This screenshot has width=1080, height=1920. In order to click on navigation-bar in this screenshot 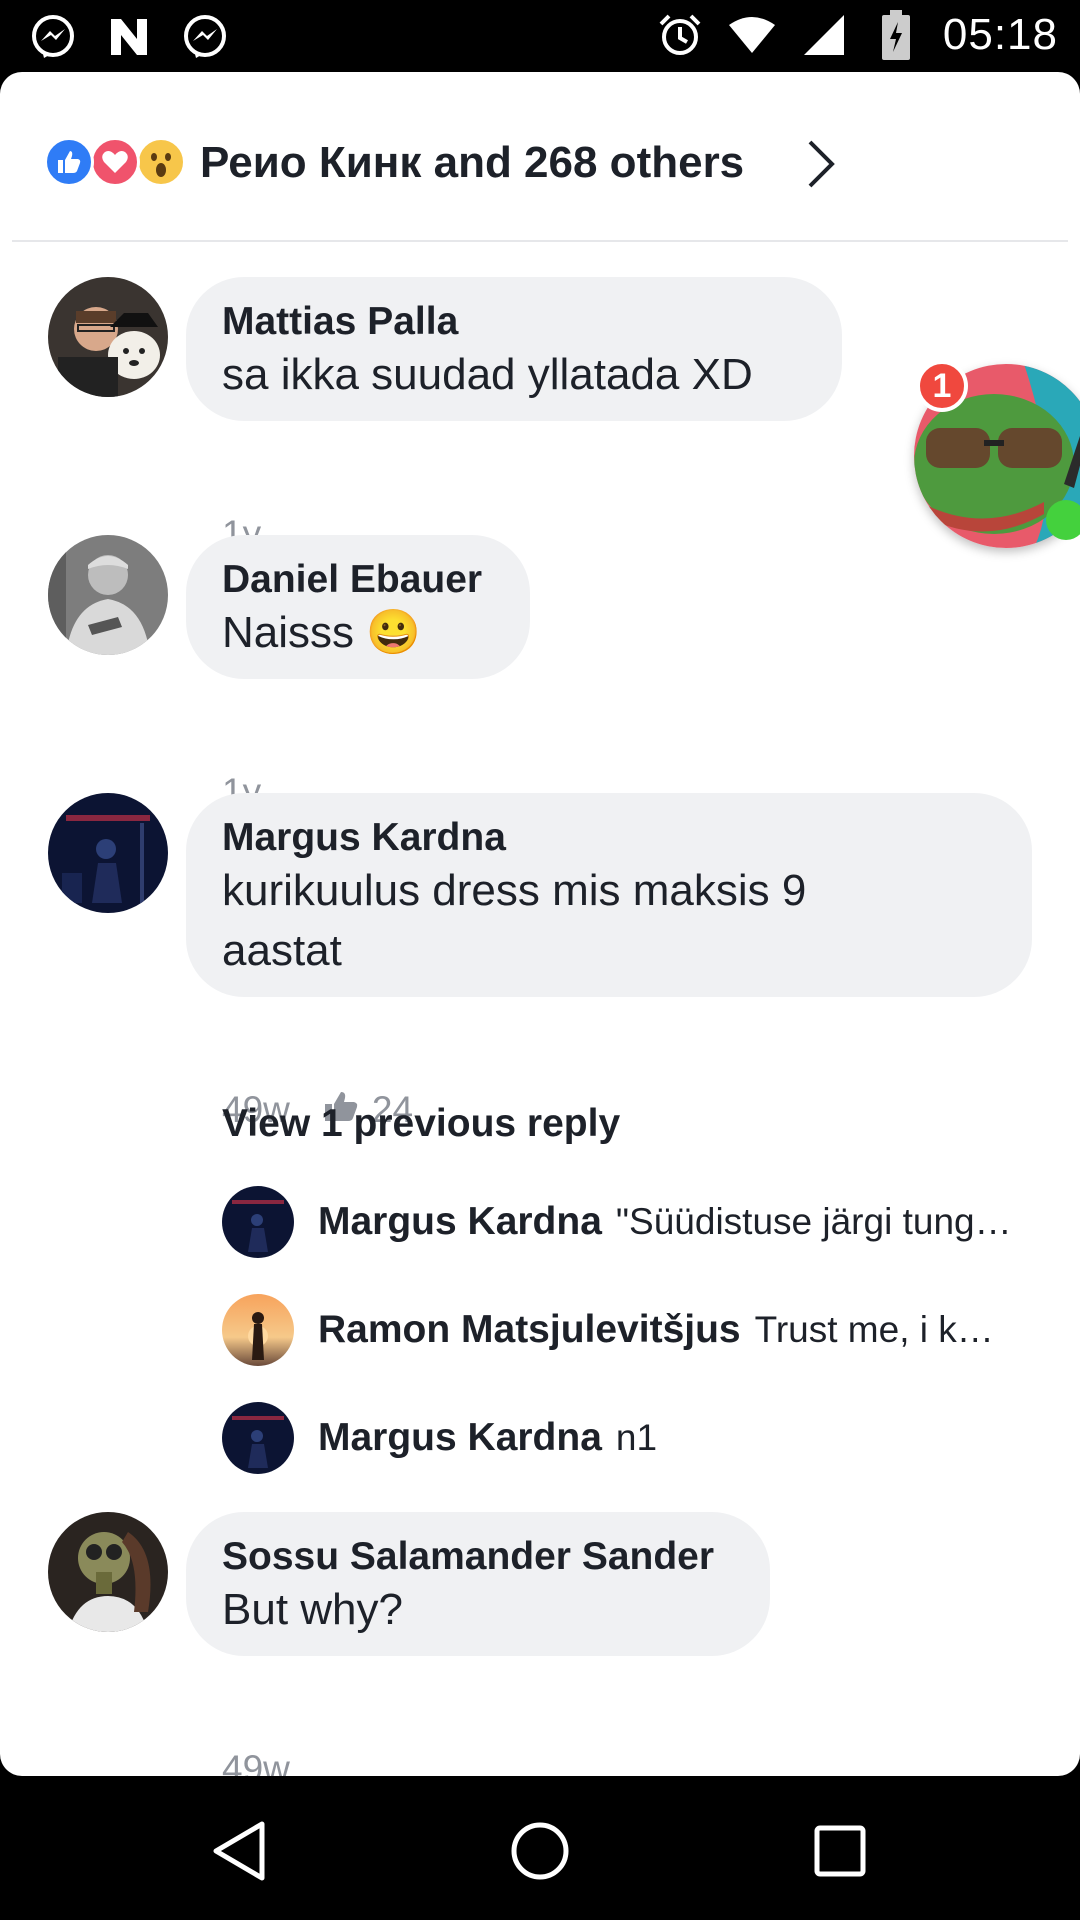, I will do `click(540, 1848)`.